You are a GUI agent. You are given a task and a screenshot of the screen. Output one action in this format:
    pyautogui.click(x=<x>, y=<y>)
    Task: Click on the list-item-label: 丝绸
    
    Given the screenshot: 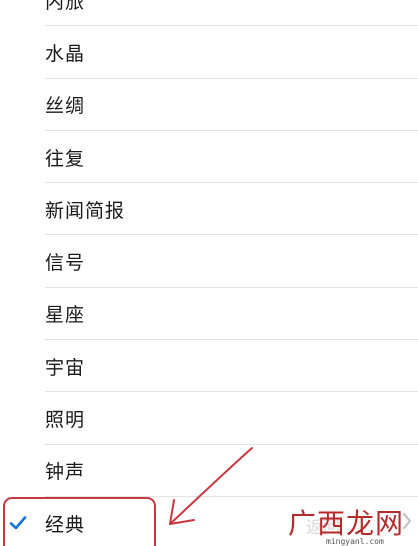 What is the action you would take?
    pyautogui.click(x=65, y=106)
    